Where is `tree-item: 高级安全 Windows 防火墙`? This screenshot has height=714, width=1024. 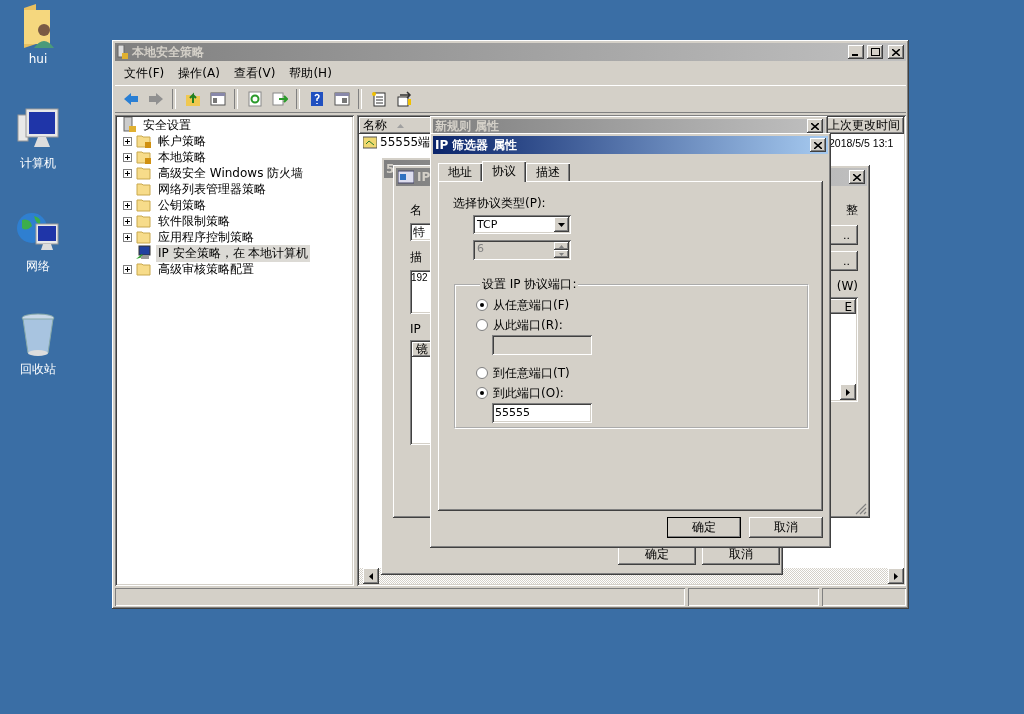 tree-item: 高级安全 Windows 防火墙 is located at coordinates (231, 173).